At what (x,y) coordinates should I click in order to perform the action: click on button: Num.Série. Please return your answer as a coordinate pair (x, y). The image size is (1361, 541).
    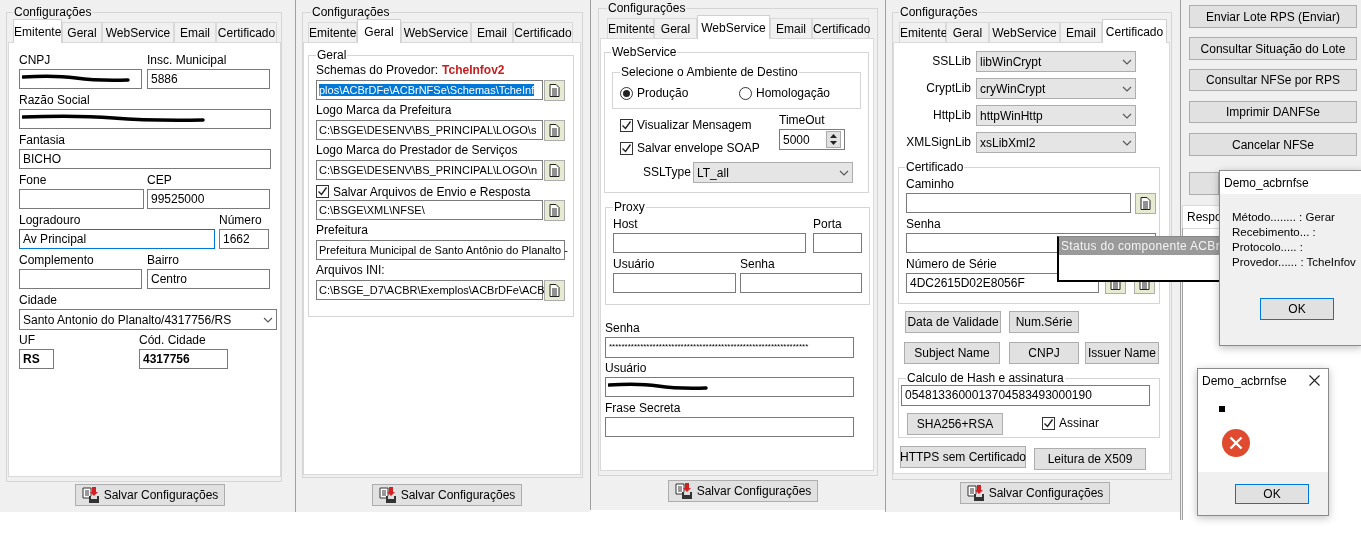
    Looking at the image, I should click on (1044, 322).